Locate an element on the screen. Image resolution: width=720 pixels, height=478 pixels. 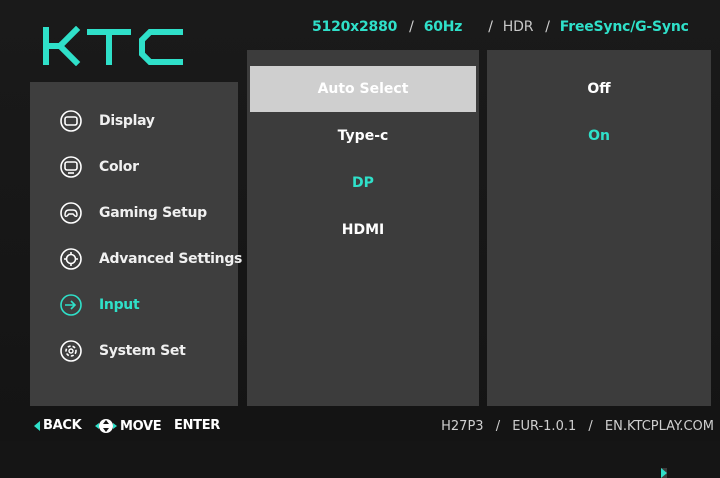
color-icon is located at coordinates (71, 167).